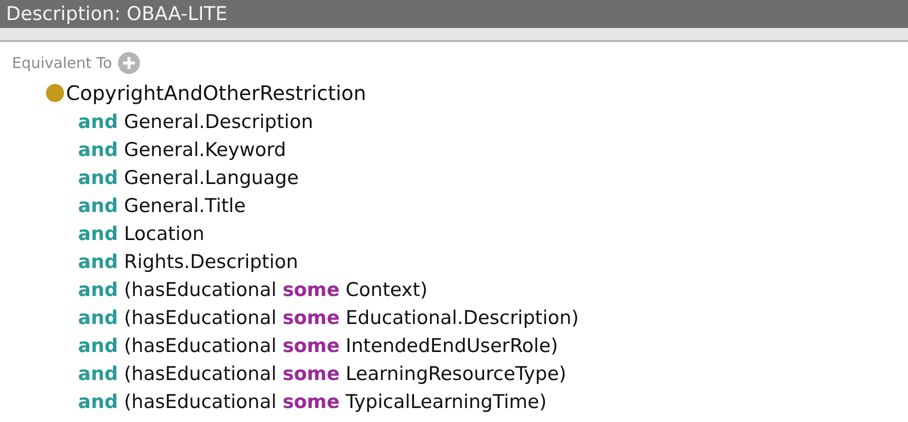  What do you see at coordinates (195, 122) in the screenshot?
I see `expression-line: and General.Description` at bounding box center [195, 122].